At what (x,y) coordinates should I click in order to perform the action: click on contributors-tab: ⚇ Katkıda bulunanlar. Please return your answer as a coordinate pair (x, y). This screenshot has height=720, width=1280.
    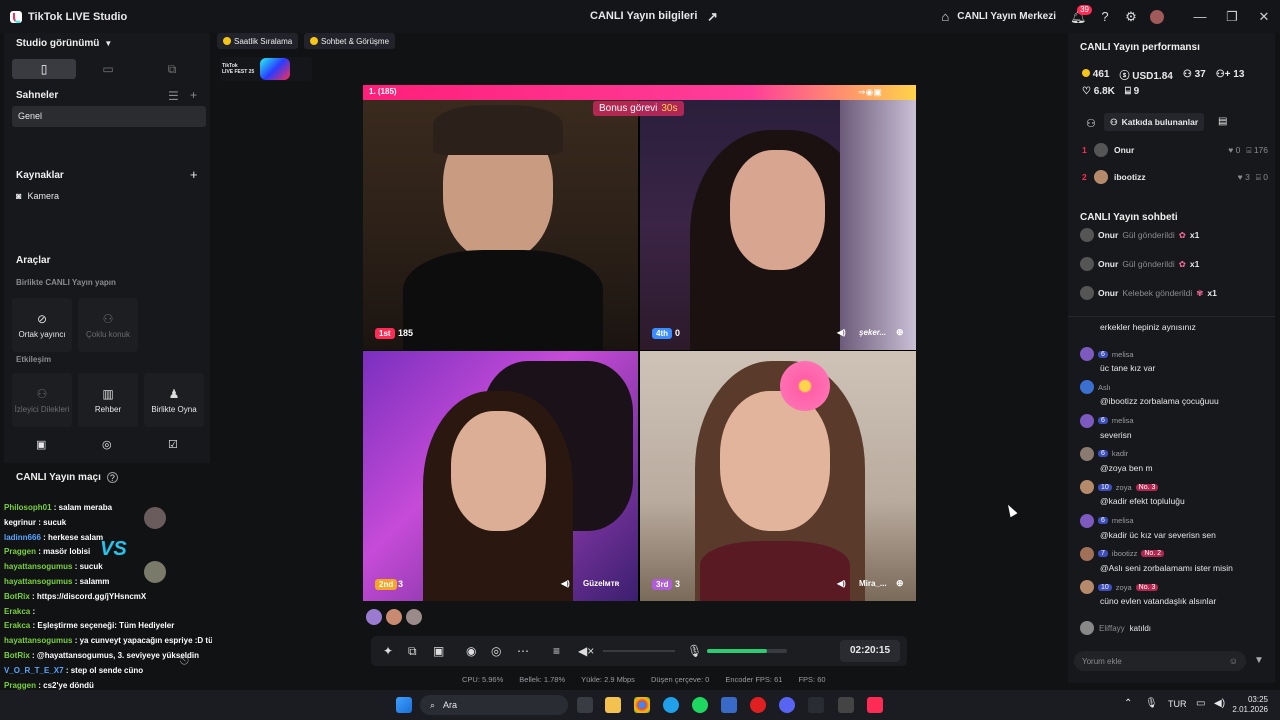
    Looking at the image, I should click on (1154, 122).